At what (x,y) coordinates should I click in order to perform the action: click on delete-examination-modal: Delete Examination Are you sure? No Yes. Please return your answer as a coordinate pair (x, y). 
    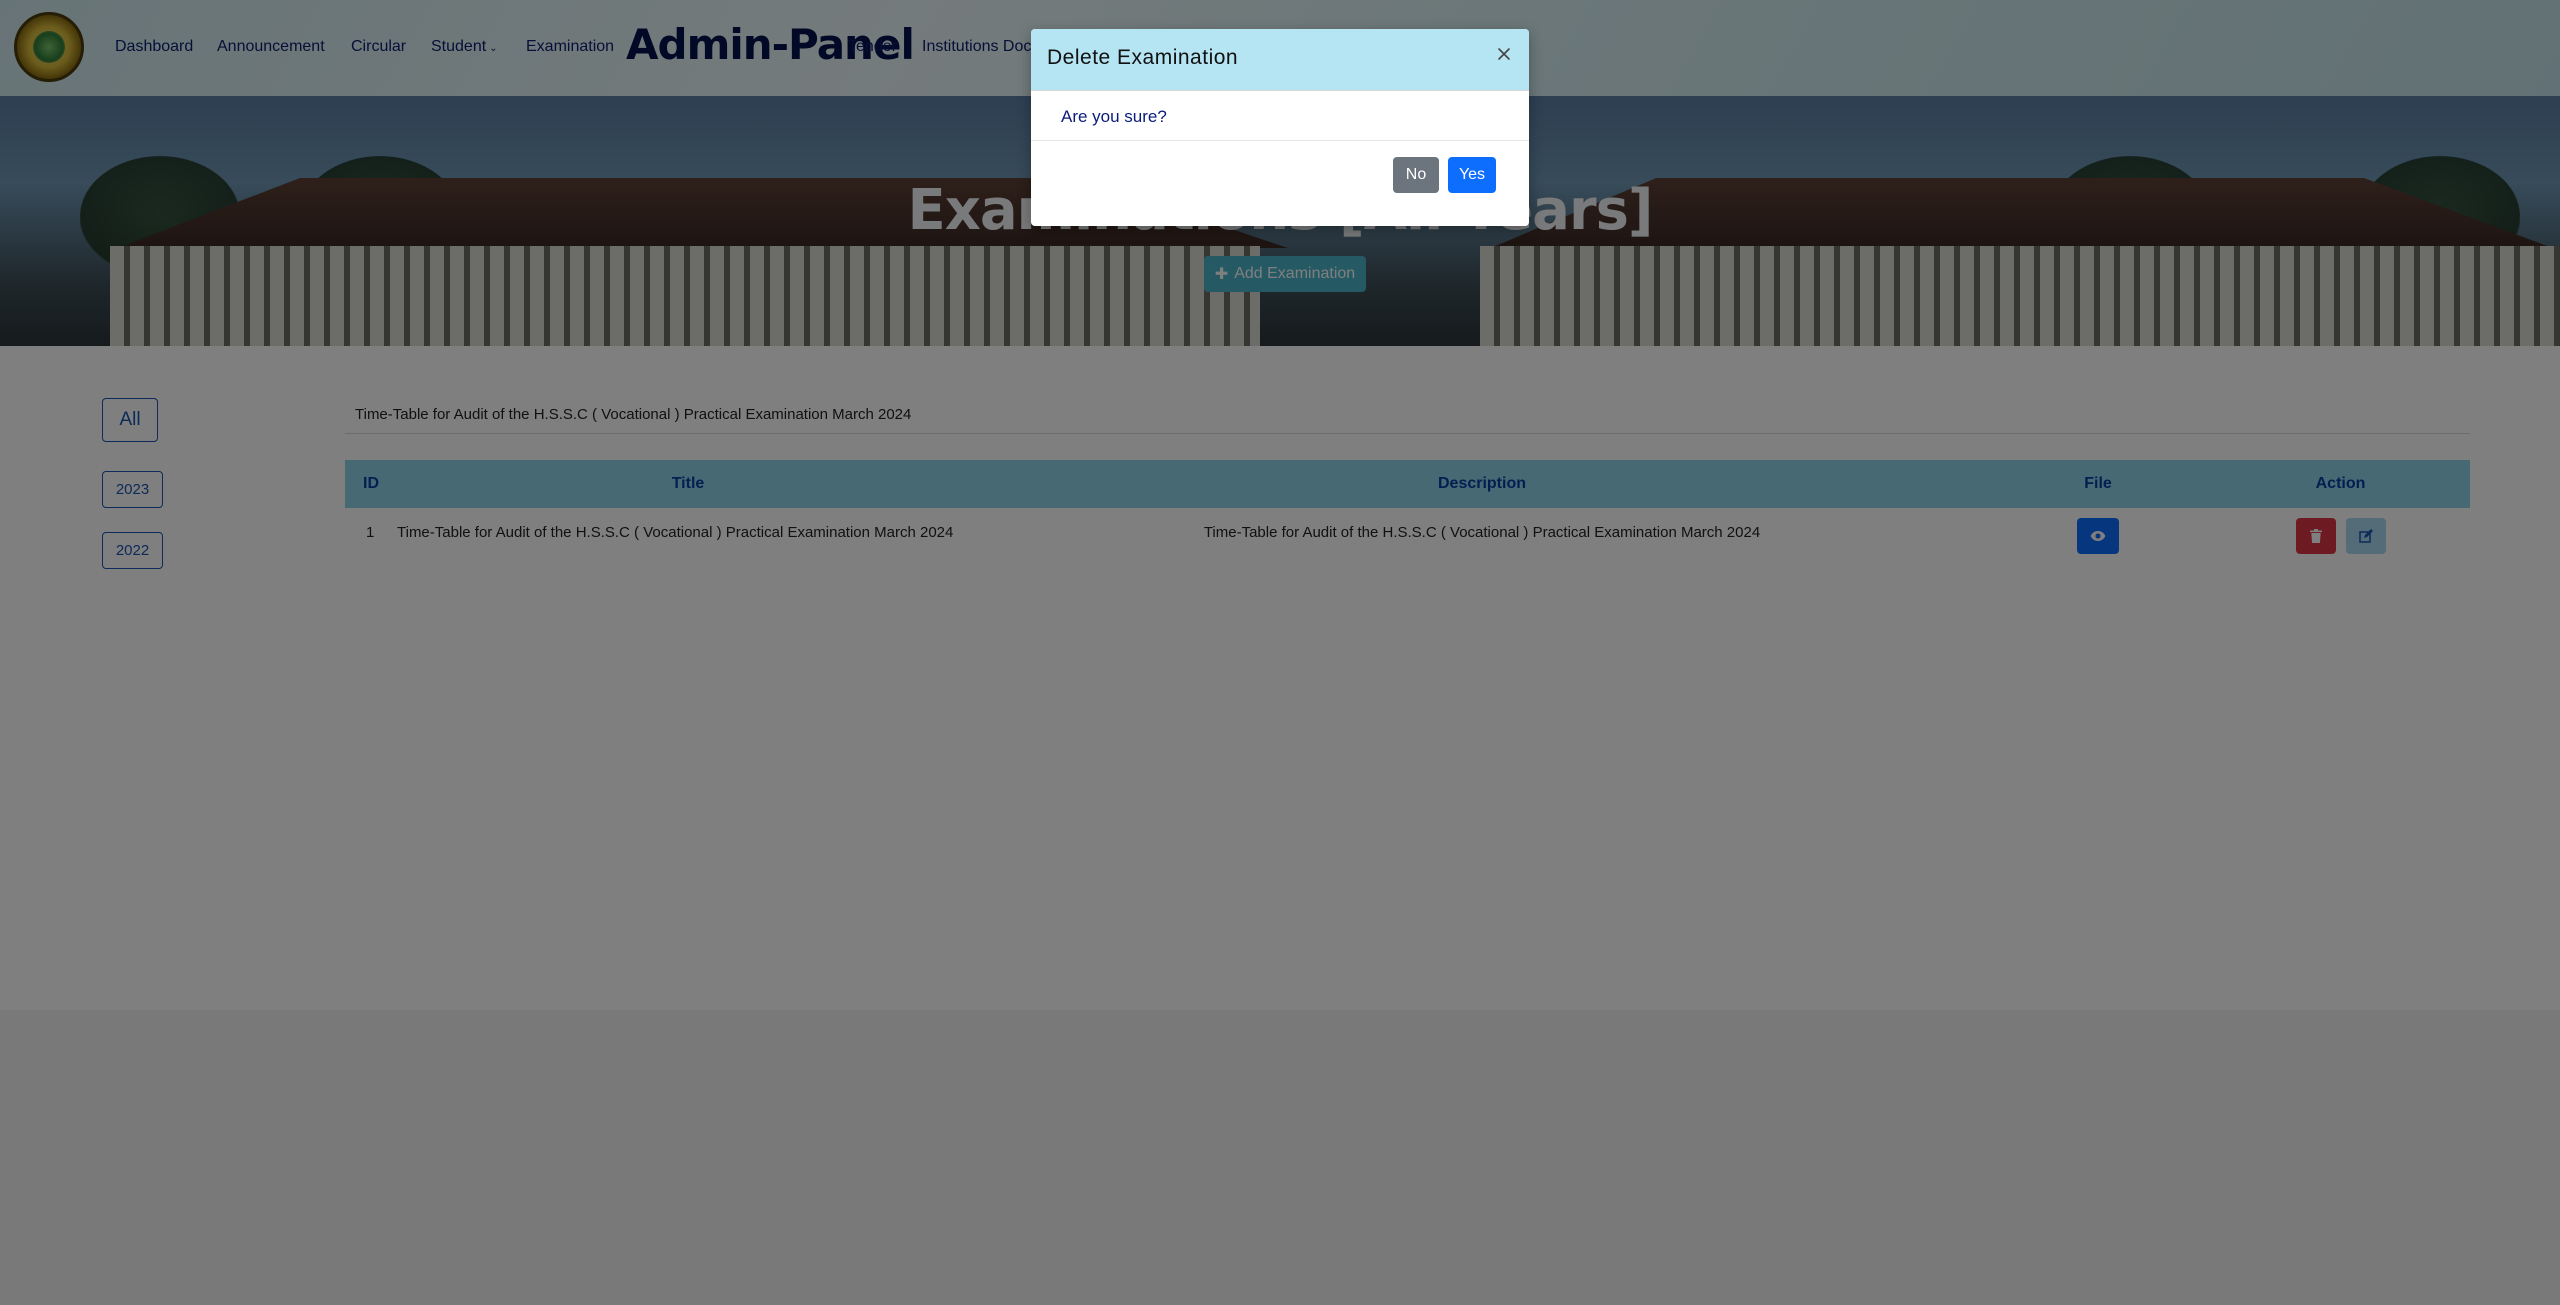
    Looking at the image, I should click on (1280, 127).